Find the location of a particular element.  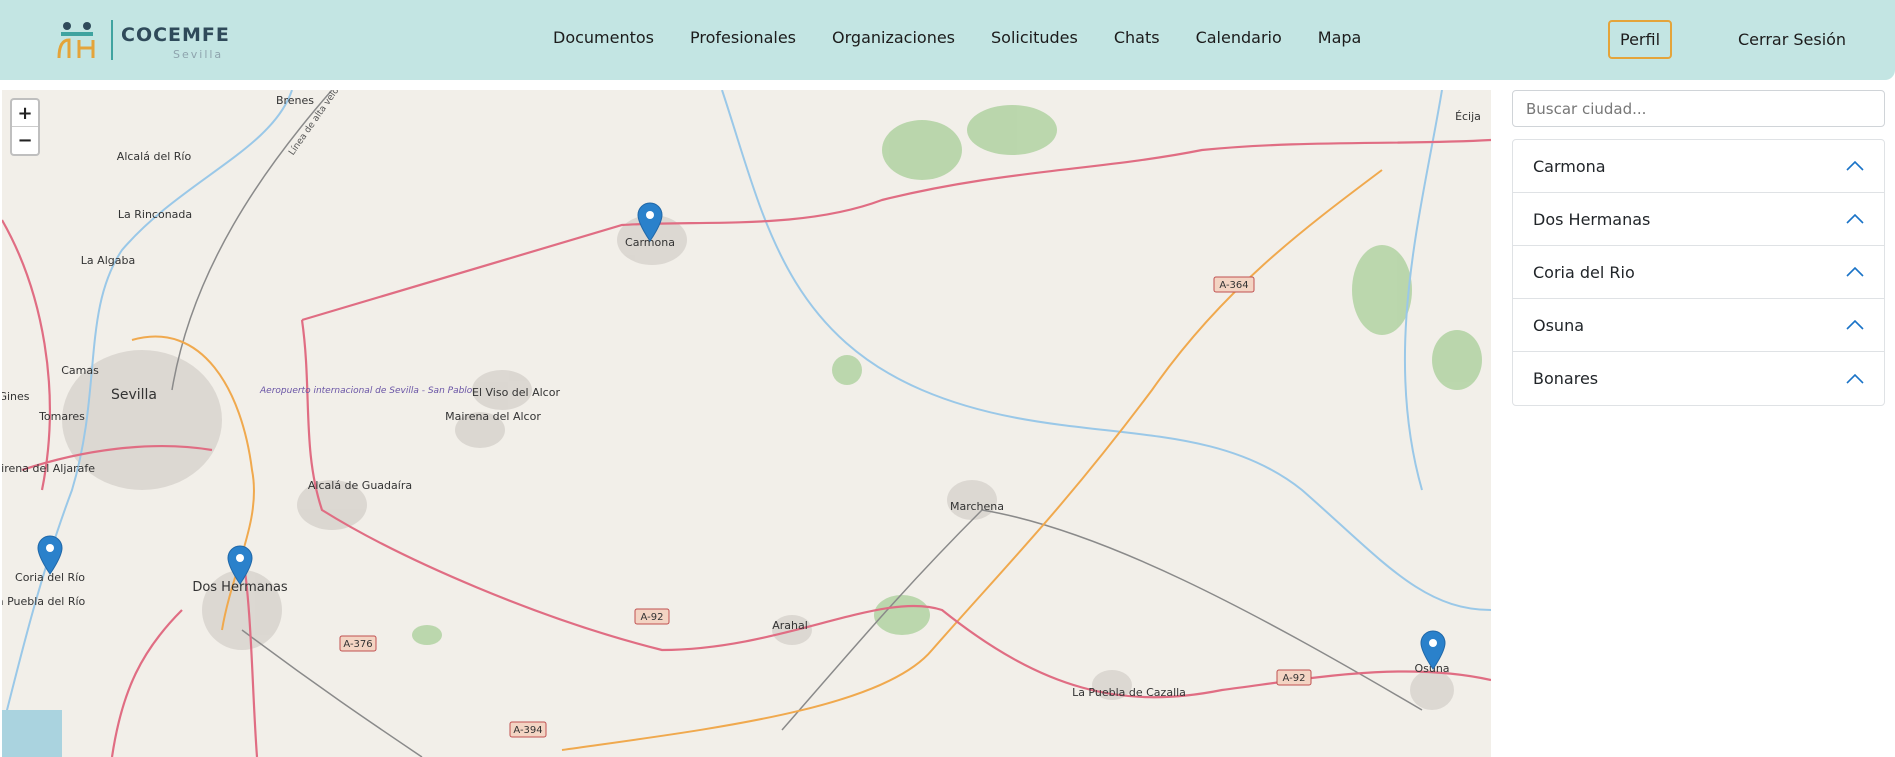

zoom-control: + − is located at coordinates (25, 127).